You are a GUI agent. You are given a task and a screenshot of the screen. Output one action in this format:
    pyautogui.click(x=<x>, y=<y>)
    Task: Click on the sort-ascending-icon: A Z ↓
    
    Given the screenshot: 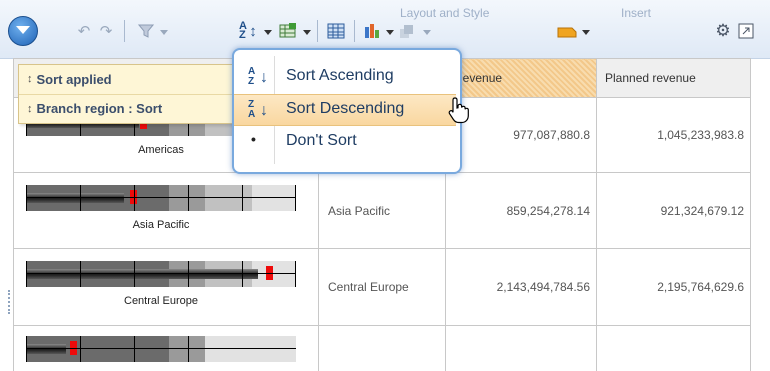 What is the action you would take?
    pyautogui.click(x=258, y=76)
    